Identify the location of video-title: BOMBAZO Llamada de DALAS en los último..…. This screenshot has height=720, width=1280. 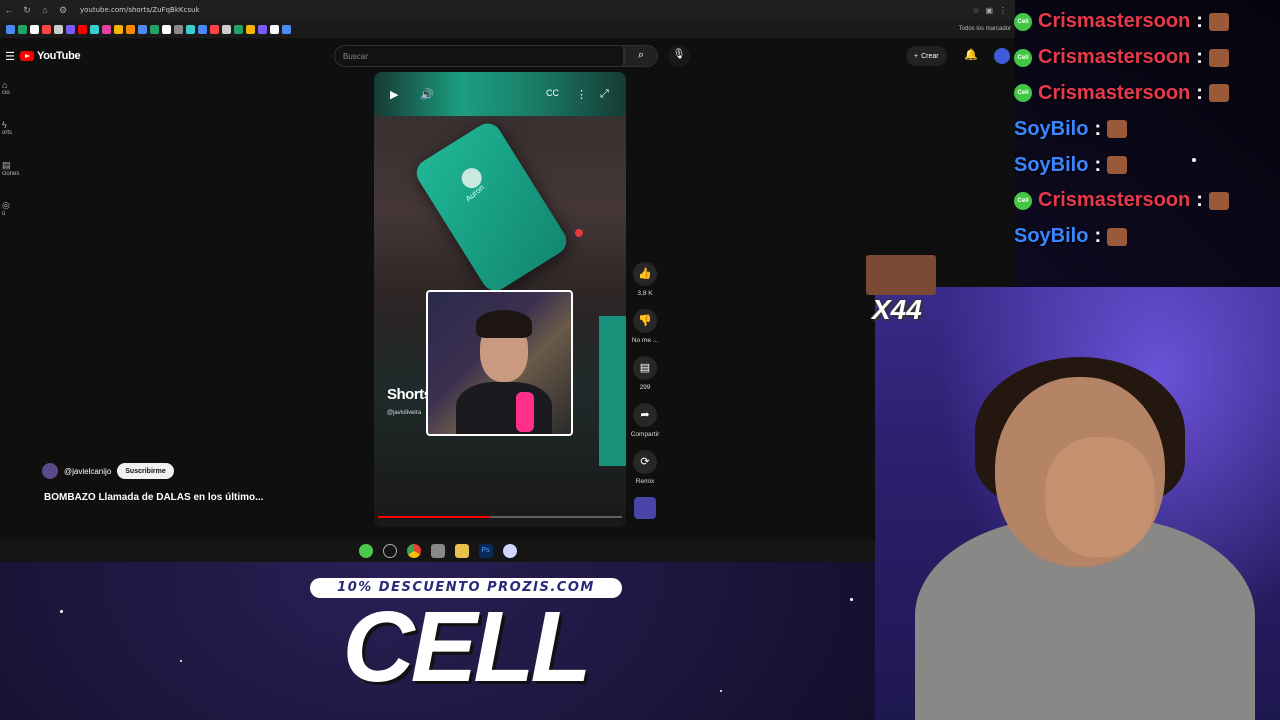
(153, 497).